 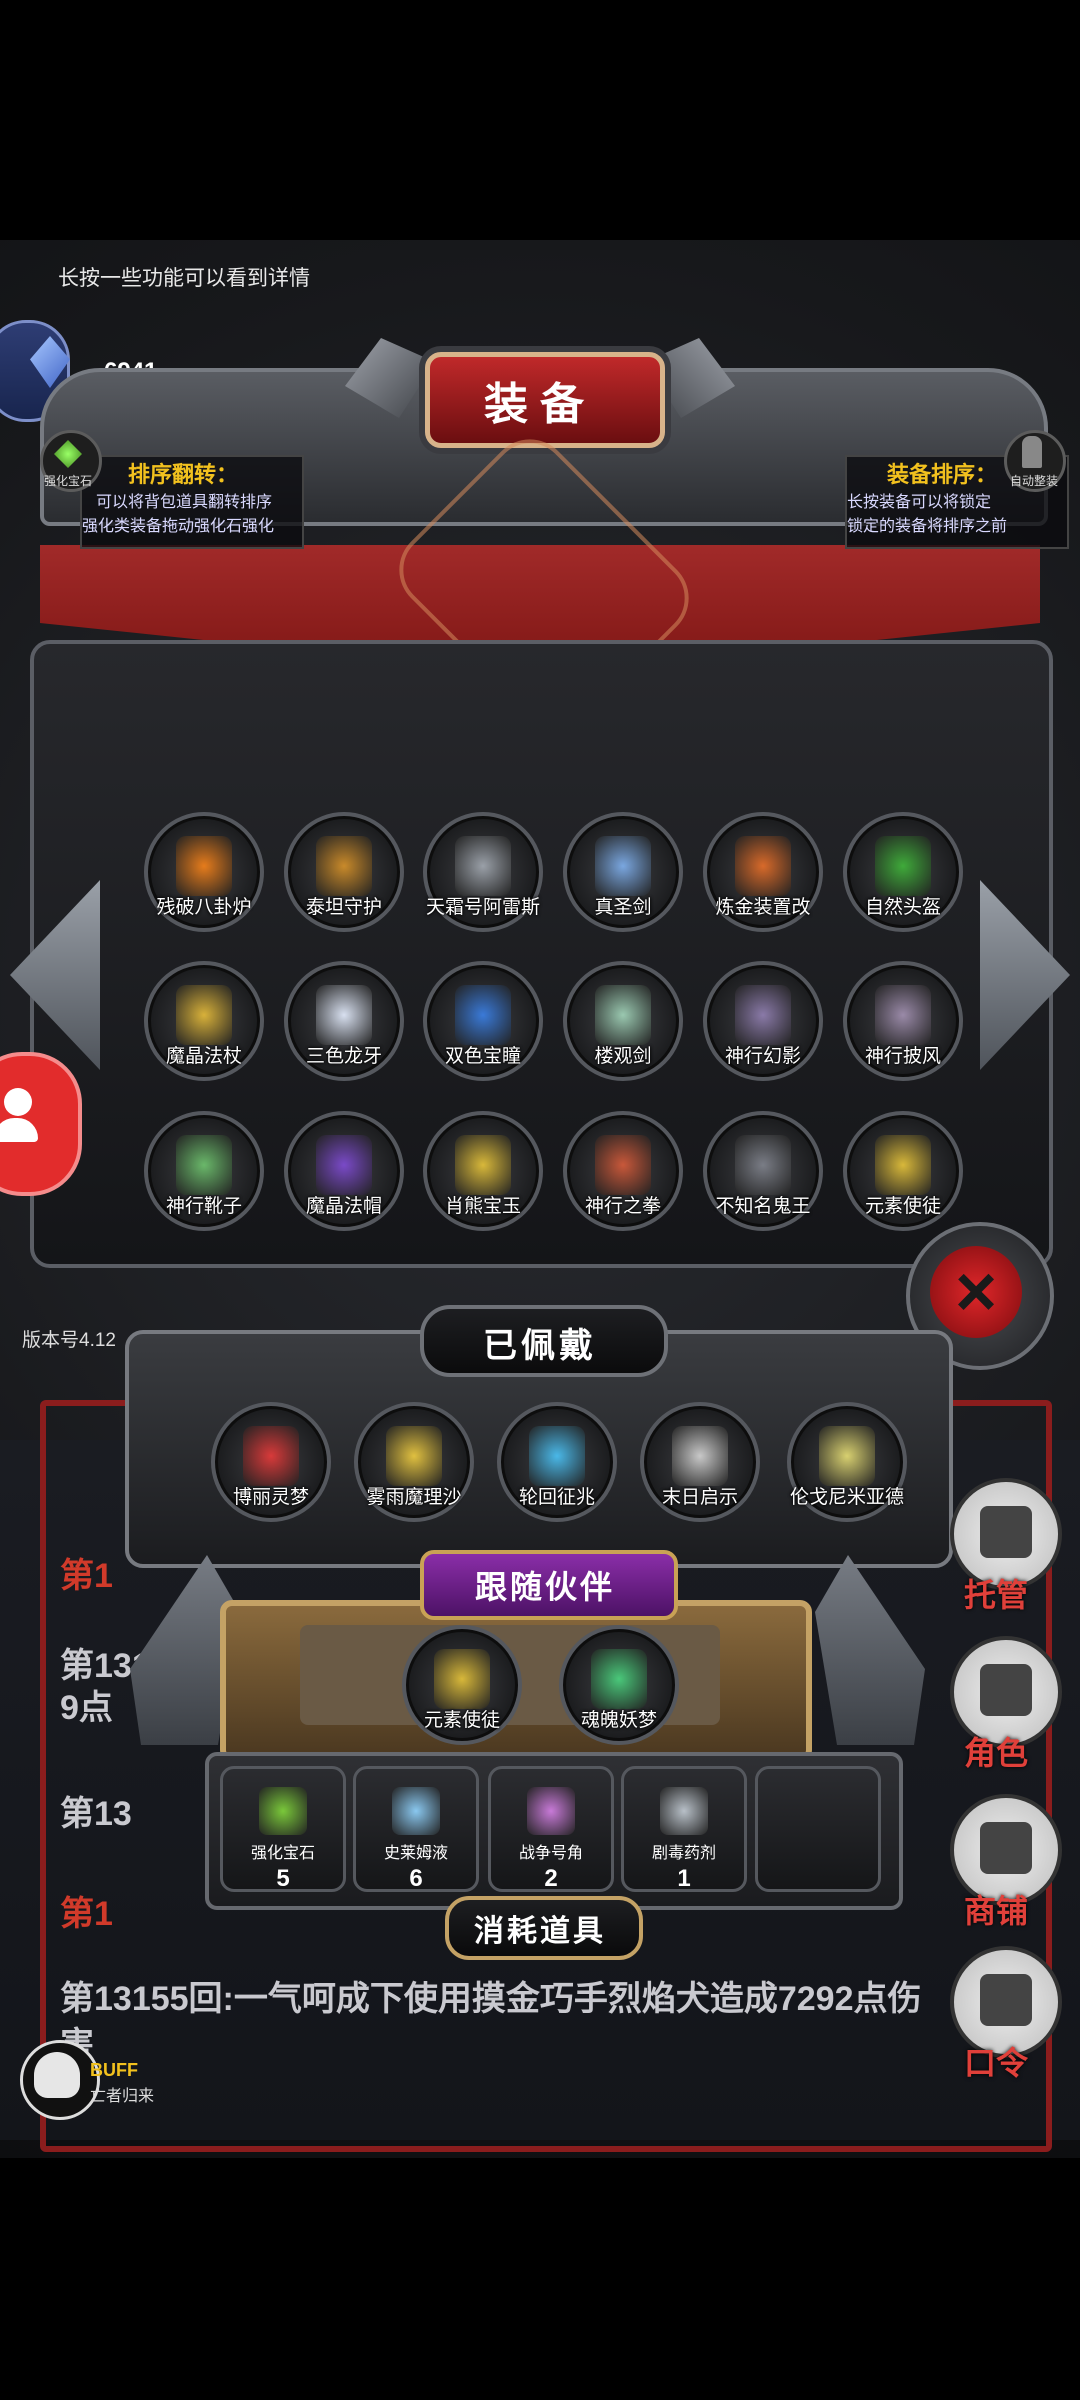 I want to click on inventory-item: 三色龙牙, so click(x=344, y=1021).